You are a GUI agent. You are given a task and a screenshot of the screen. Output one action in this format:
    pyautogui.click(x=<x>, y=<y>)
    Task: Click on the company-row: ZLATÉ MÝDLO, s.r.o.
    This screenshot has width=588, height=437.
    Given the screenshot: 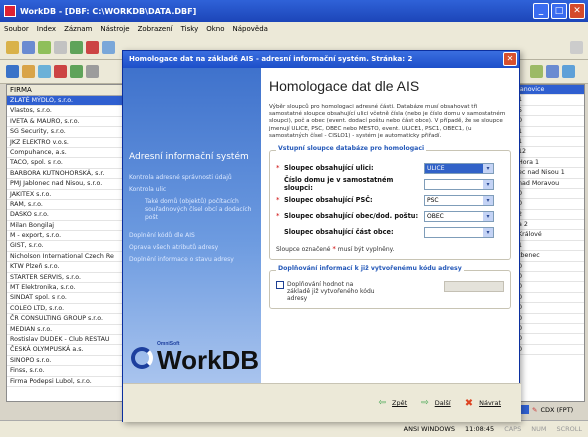 What is the action you would take?
    pyautogui.click(x=66, y=101)
    